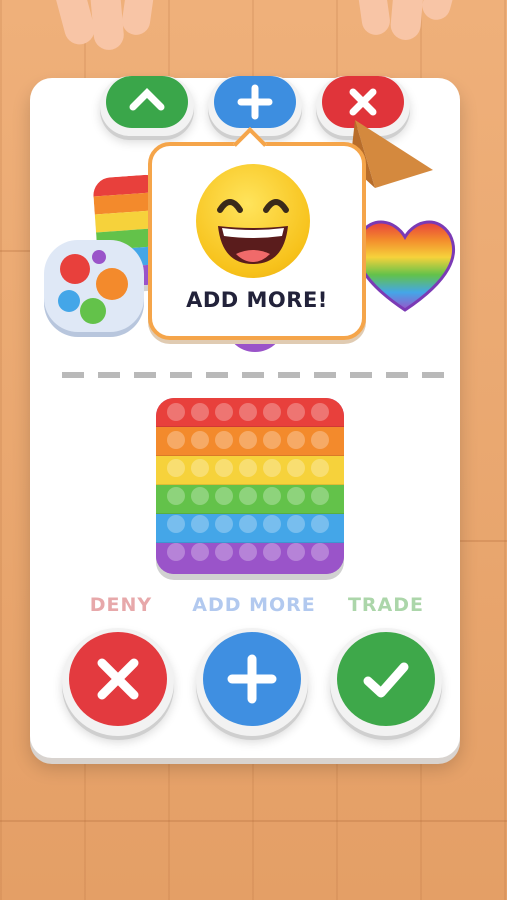 The height and width of the screenshot is (900, 507). I want to click on divider-line, so click(254, 375).